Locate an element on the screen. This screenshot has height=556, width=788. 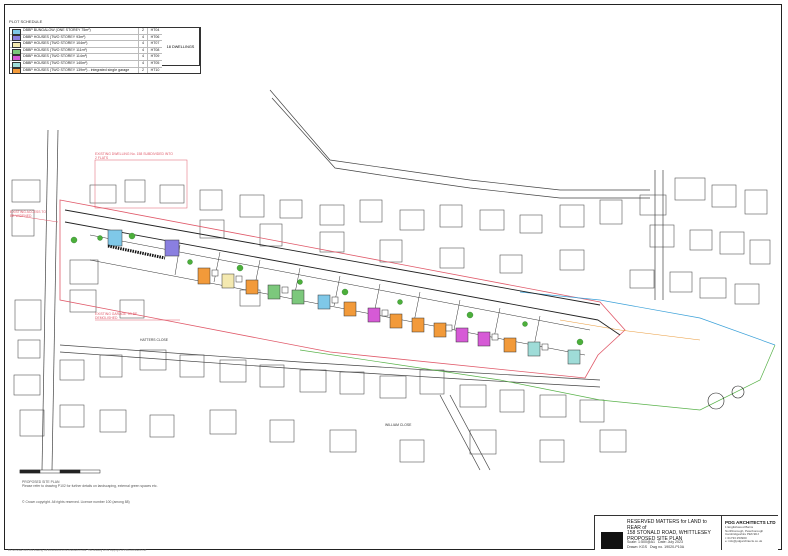
schedule-row: DBBP BUNGALOW (ONE STOREY 75m²) 2 HT04 is located at coordinates (86, 31).